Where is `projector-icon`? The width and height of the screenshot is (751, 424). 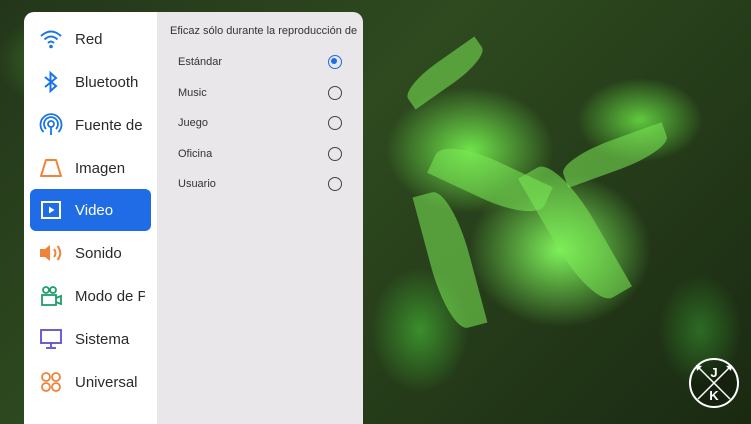
projector-icon is located at coordinates (51, 296).